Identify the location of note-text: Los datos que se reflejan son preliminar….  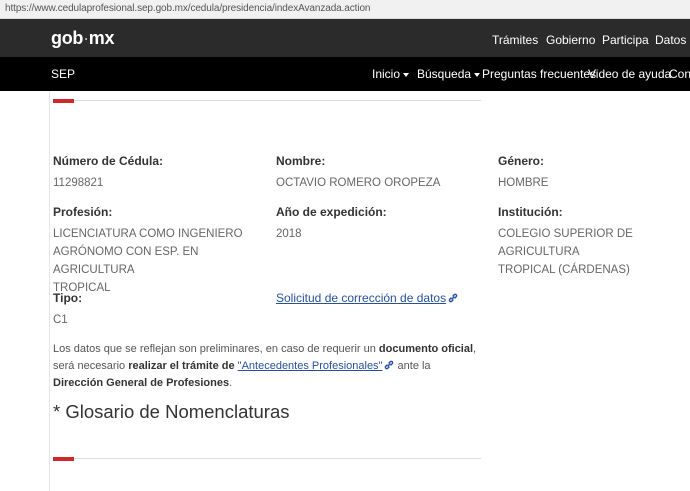
(216, 349).